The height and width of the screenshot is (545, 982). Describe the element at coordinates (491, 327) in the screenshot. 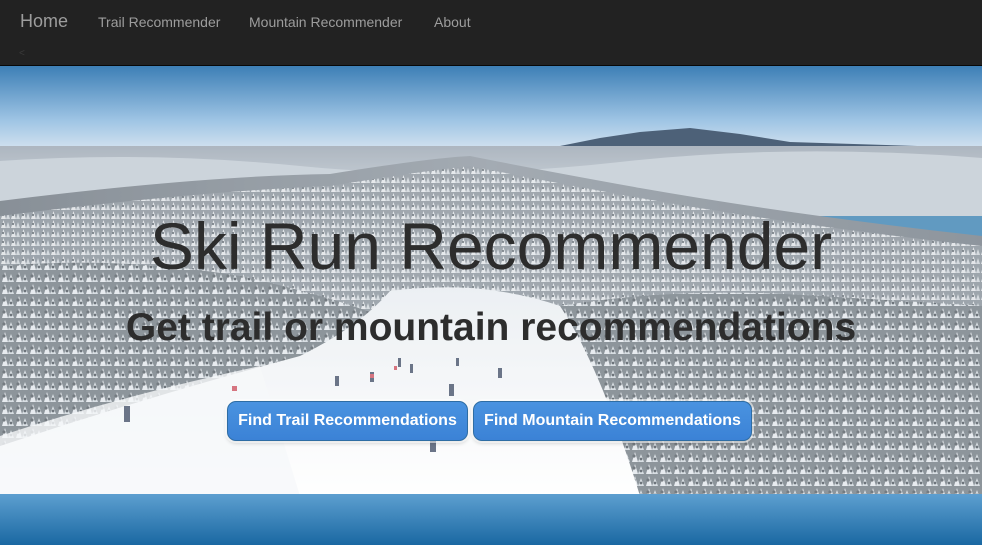

I see `page-subtitle: Get trail or mountain recommendations` at that location.